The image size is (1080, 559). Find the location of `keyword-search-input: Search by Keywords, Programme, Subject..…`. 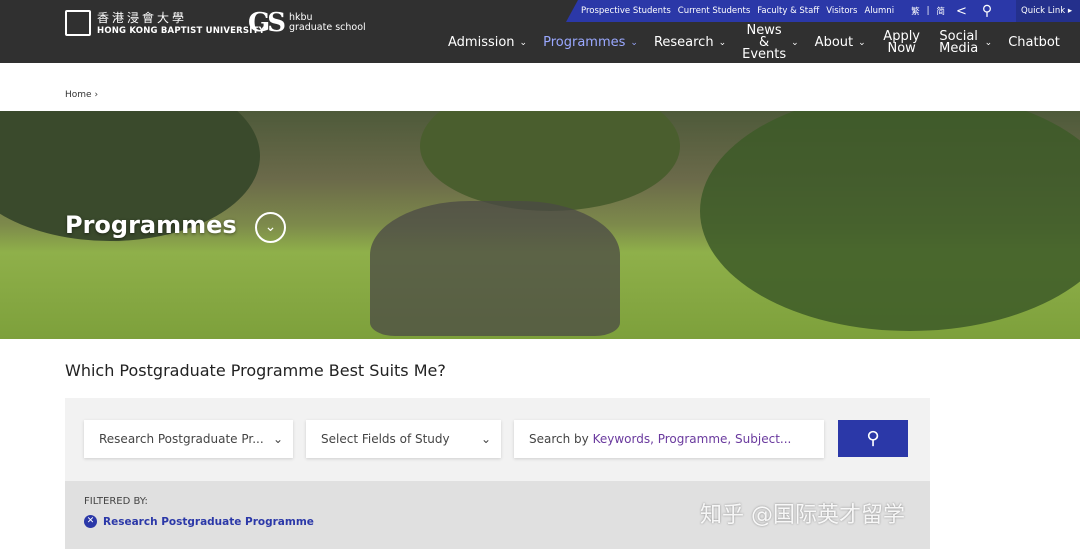

keyword-search-input: Search by Keywords, Programme, Subject..… is located at coordinates (669, 439).